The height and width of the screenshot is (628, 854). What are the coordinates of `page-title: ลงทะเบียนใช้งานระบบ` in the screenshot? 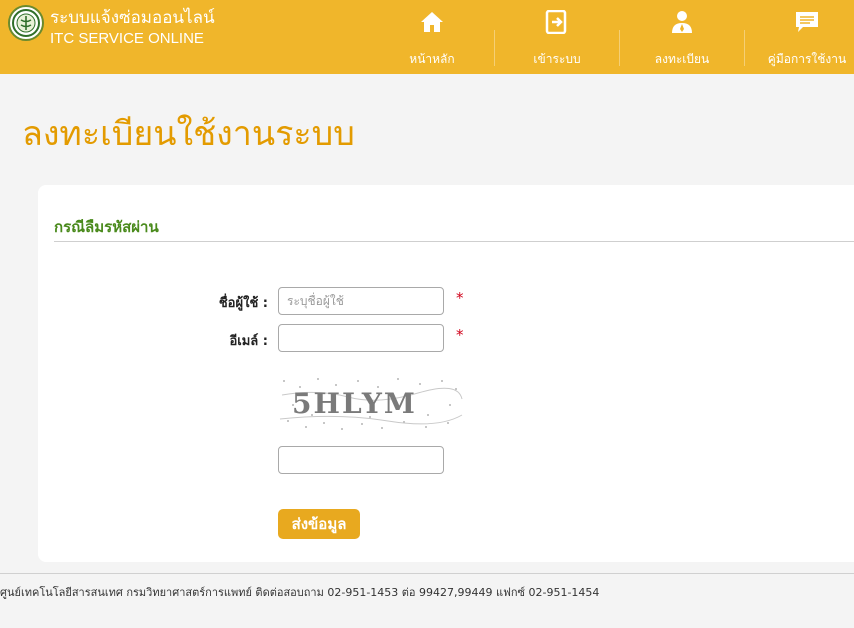 It's located at (188, 134).